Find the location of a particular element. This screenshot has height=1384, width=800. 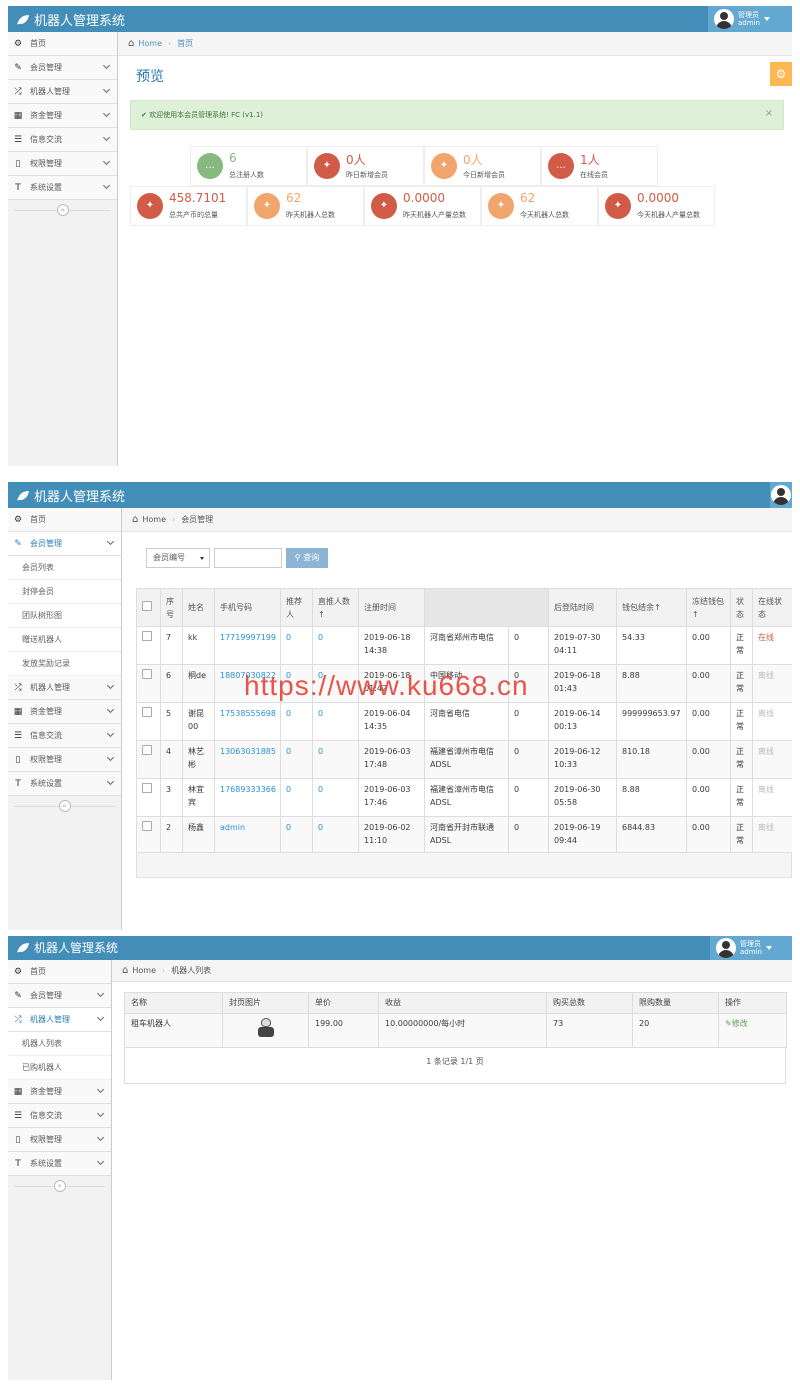

member-phone: admin is located at coordinates (247, 835).